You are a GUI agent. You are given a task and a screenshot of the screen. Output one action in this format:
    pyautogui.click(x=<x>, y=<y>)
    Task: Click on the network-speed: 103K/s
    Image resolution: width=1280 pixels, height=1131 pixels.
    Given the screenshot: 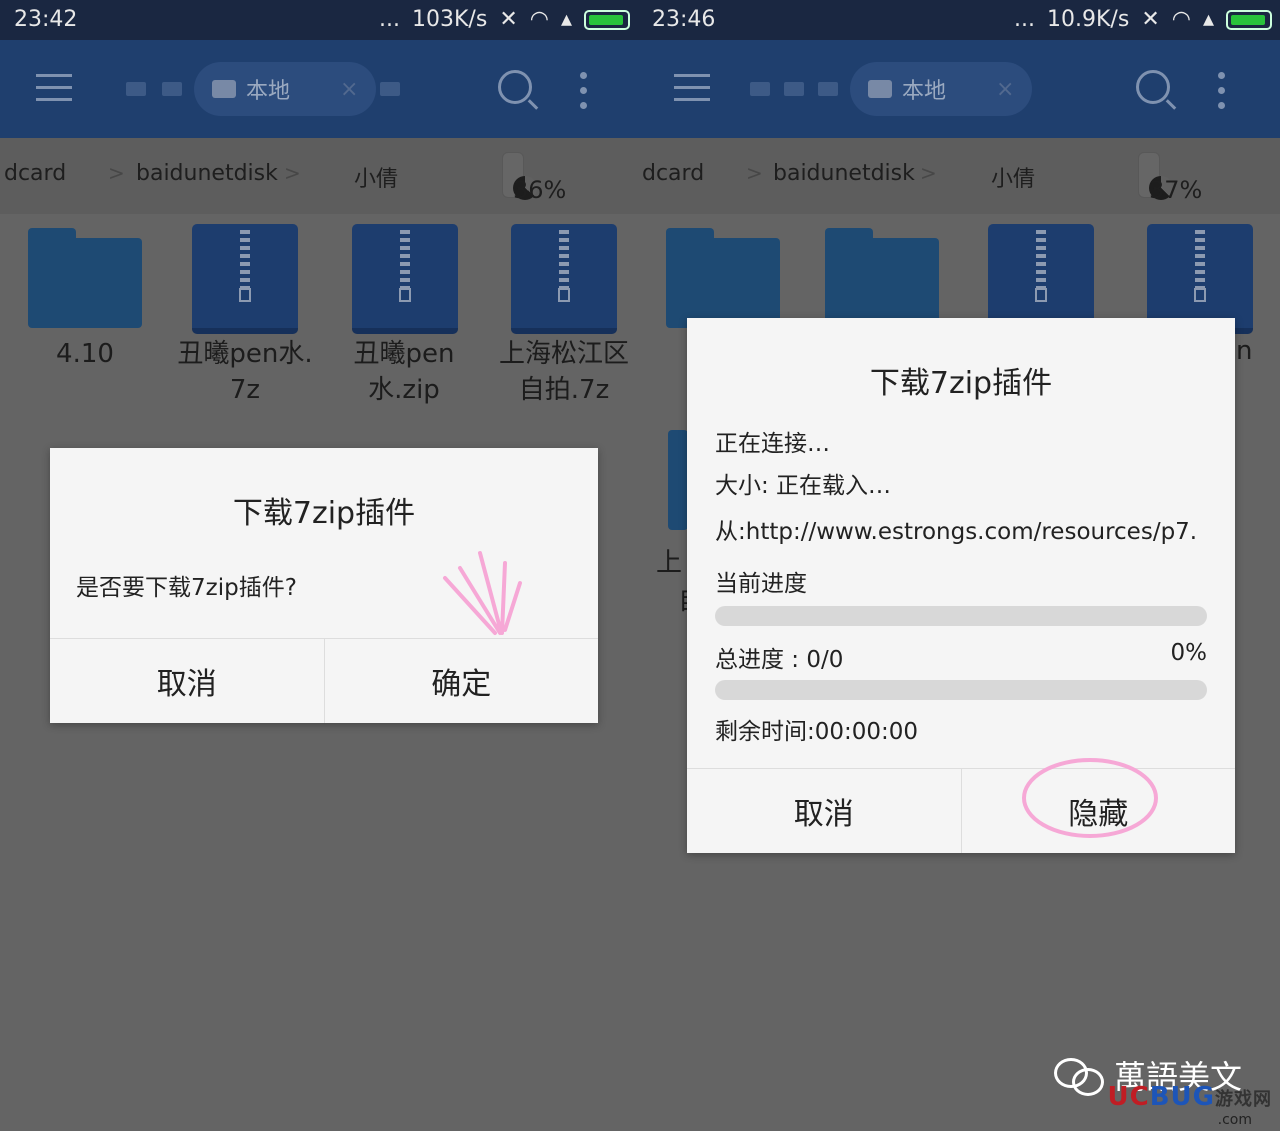 What is the action you would take?
    pyautogui.click(x=450, y=19)
    